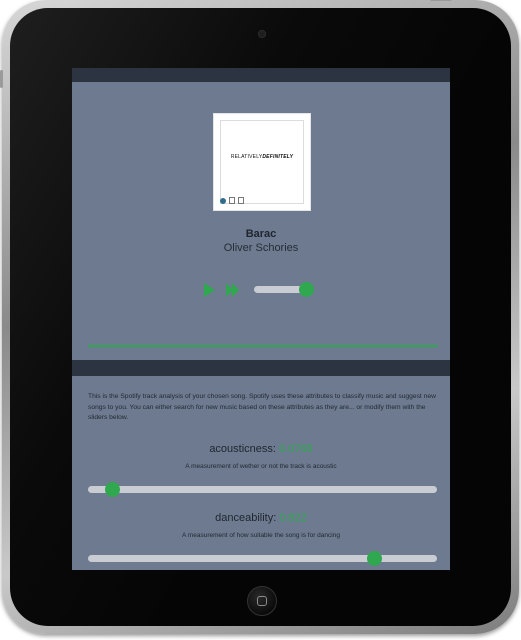 The height and width of the screenshot is (640, 521). Describe the element at coordinates (246, 518) in the screenshot. I see `attribute-label: danceability:` at that location.